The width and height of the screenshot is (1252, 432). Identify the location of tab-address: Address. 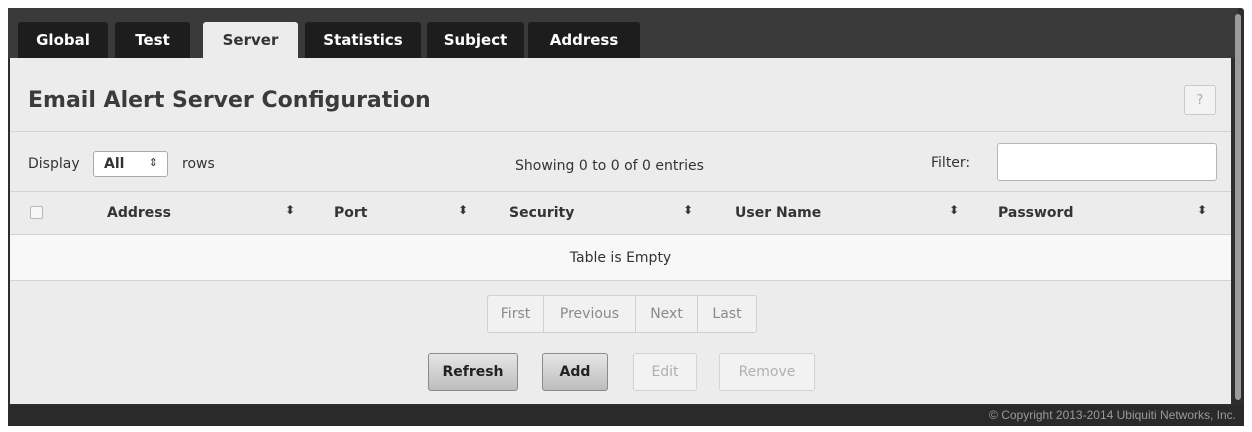
(584, 40).